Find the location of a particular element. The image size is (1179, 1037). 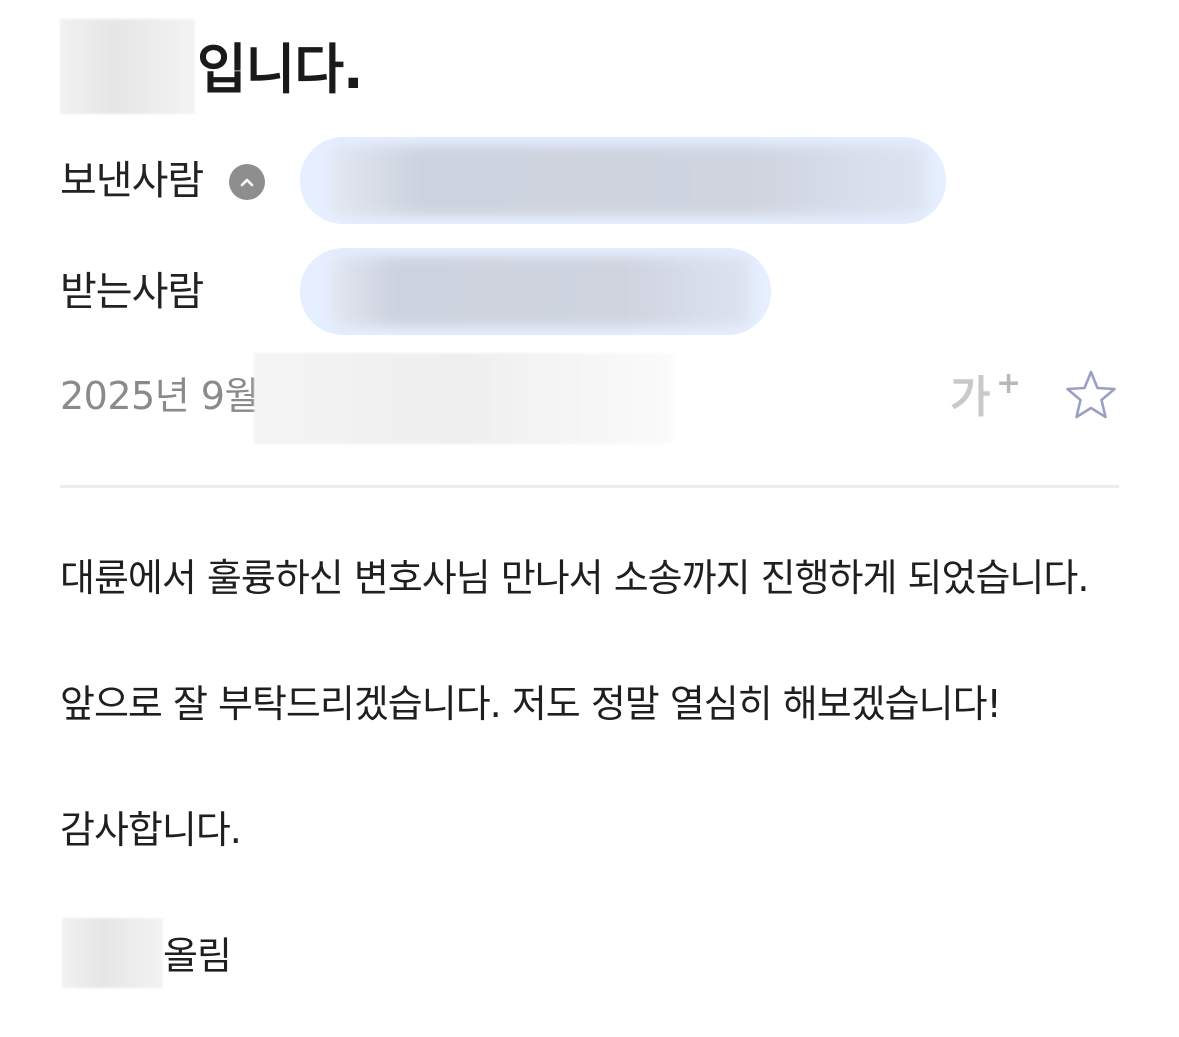

sender-label: 보낸사람 is located at coordinates (132, 181).